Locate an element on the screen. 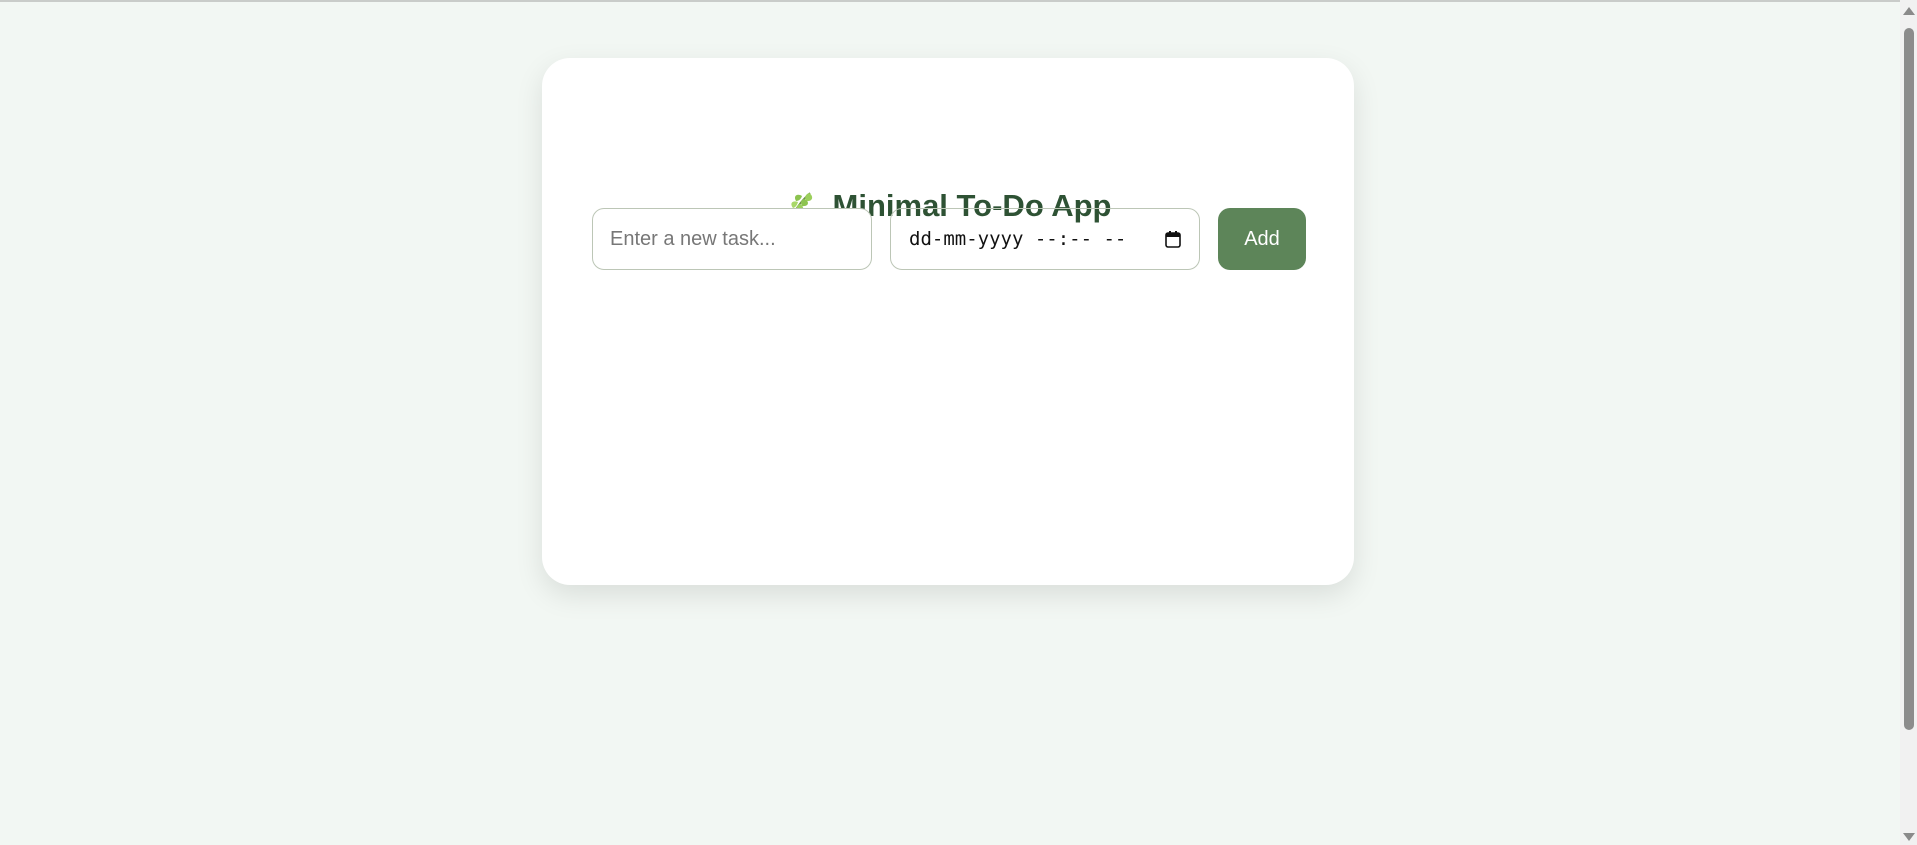 The image size is (1917, 845). due-datetime-input: dd-mm-yyyy --:-- -- is located at coordinates (1045, 239).